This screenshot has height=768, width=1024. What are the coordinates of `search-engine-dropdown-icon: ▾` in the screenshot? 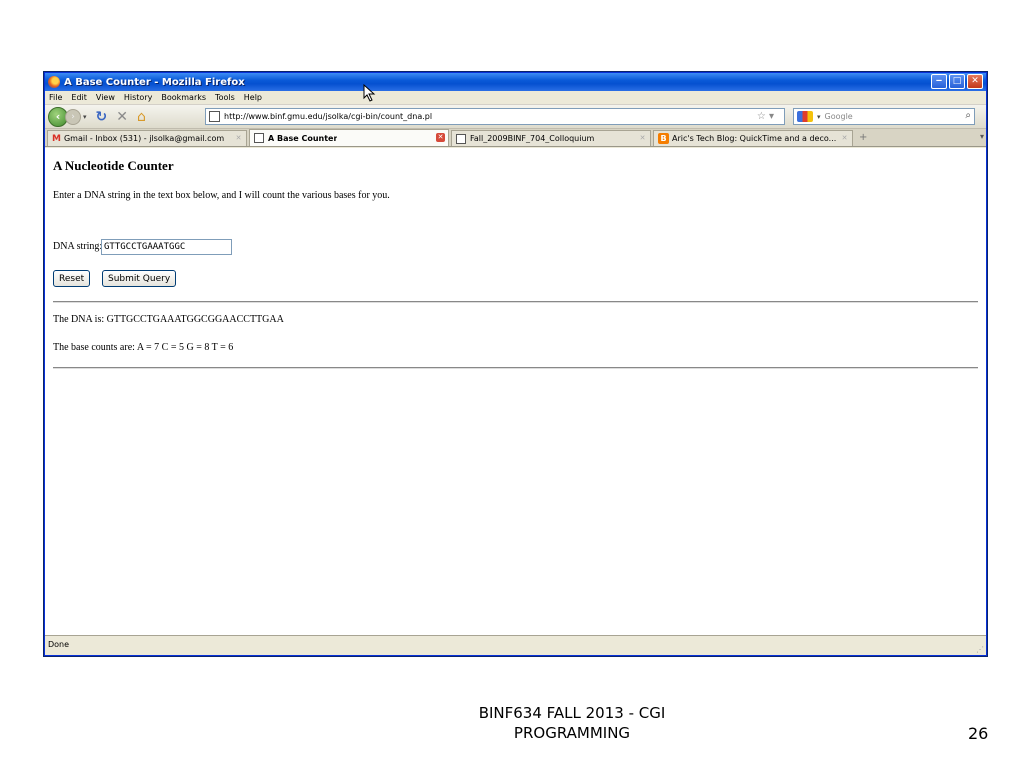 It's located at (819, 117).